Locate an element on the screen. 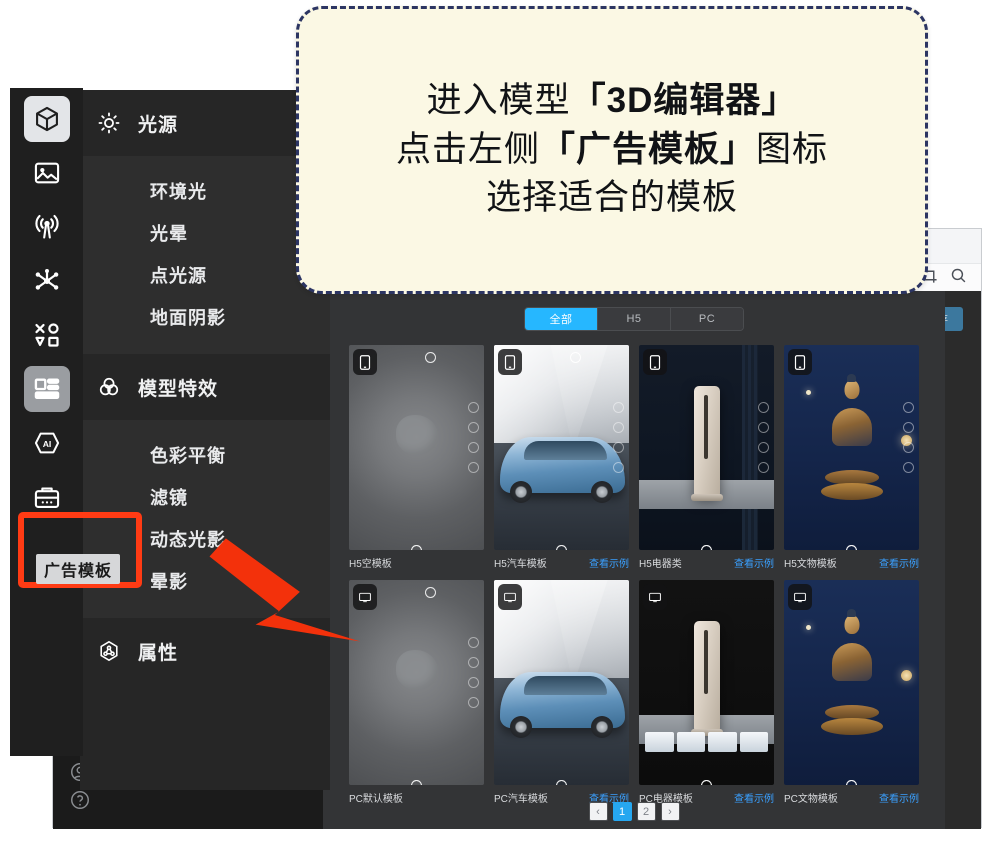 The height and width of the screenshot is (849, 982). menu-section-title: 模型特效 is located at coordinates (178, 389).